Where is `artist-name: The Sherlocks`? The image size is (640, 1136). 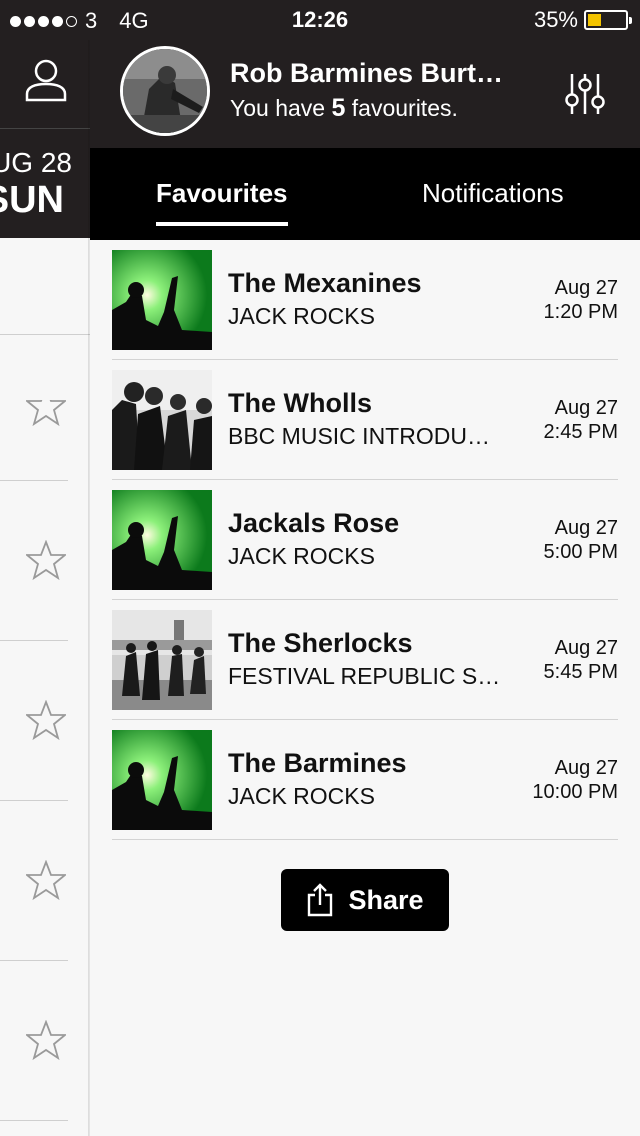
artist-name: The Sherlocks is located at coordinates (320, 643).